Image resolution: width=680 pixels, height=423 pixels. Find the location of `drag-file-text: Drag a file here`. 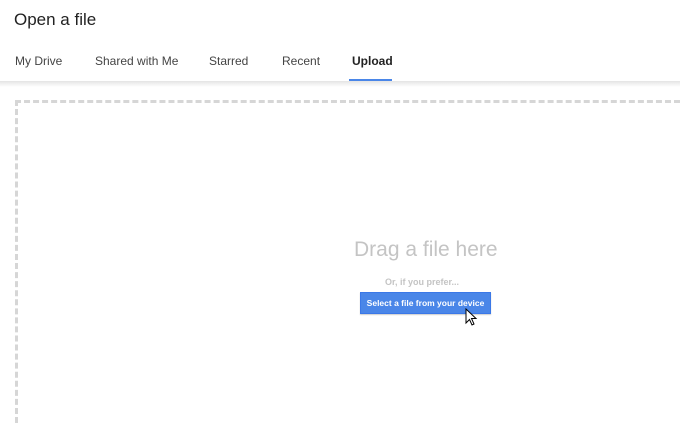

drag-file-text: Drag a file here is located at coordinates (426, 249).